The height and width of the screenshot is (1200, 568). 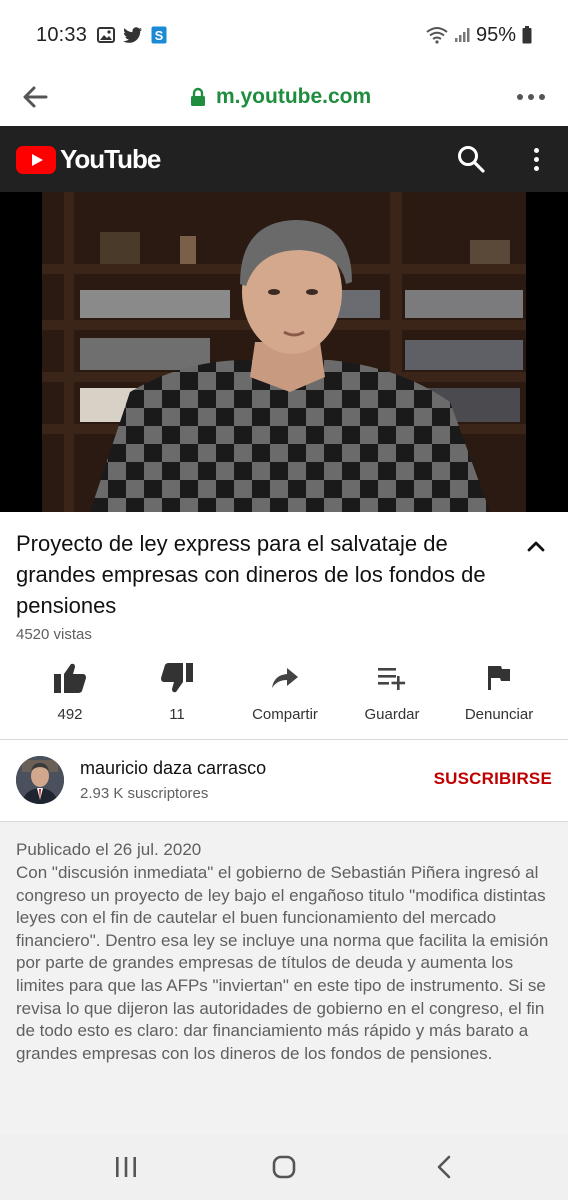 I want to click on view-count: 4520 vistas, so click(x=54, y=634).